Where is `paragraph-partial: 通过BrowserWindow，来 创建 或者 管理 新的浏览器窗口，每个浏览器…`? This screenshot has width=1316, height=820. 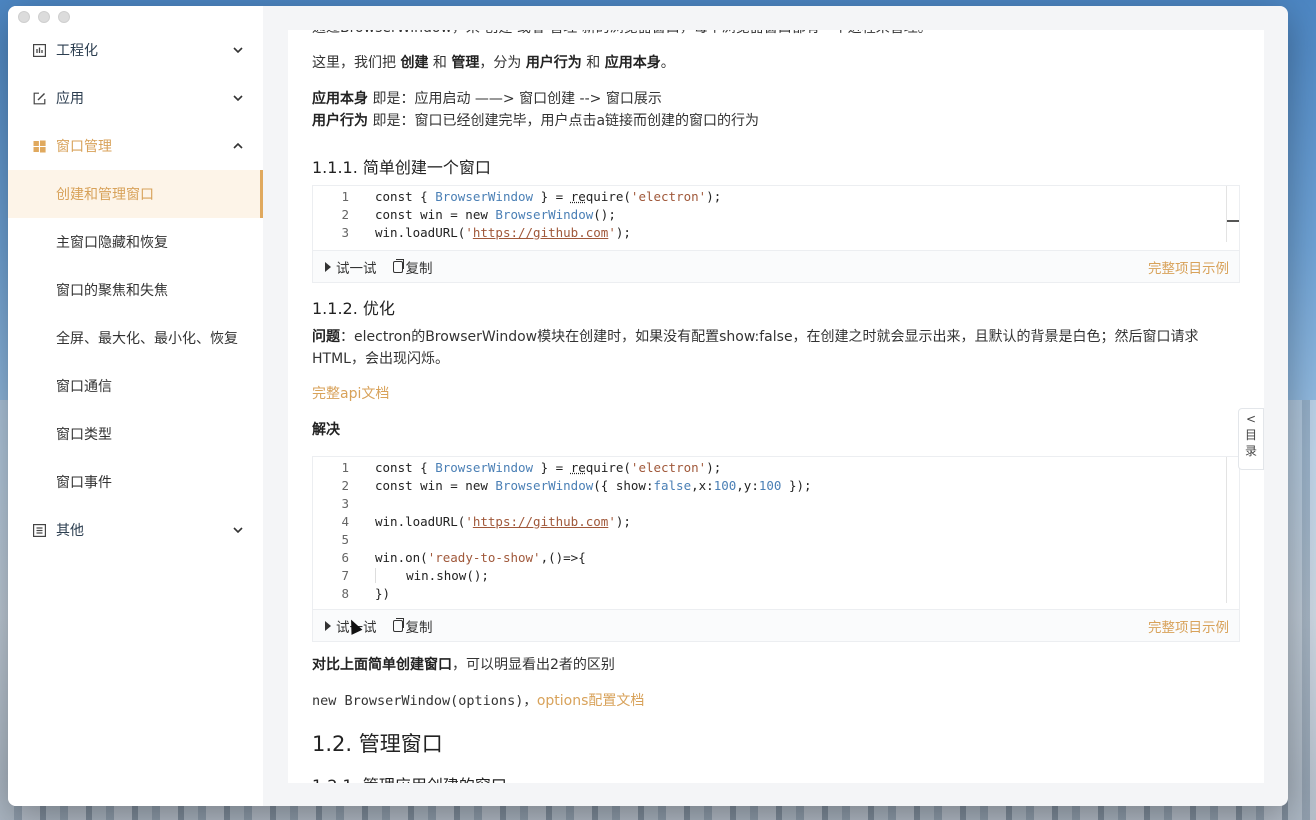 paragraph-partial: 通过BrowserWindow，来 创建 或者 管理 新的浏览器窗口，每个浏览器… is located at coordinates (622, 34).